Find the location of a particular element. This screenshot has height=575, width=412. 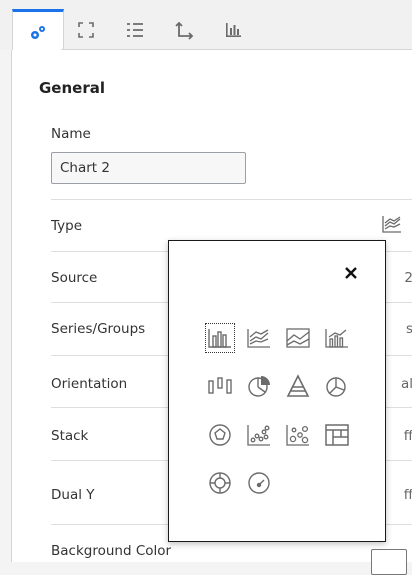

area-chart-icon is located at coordinates (298, 338).